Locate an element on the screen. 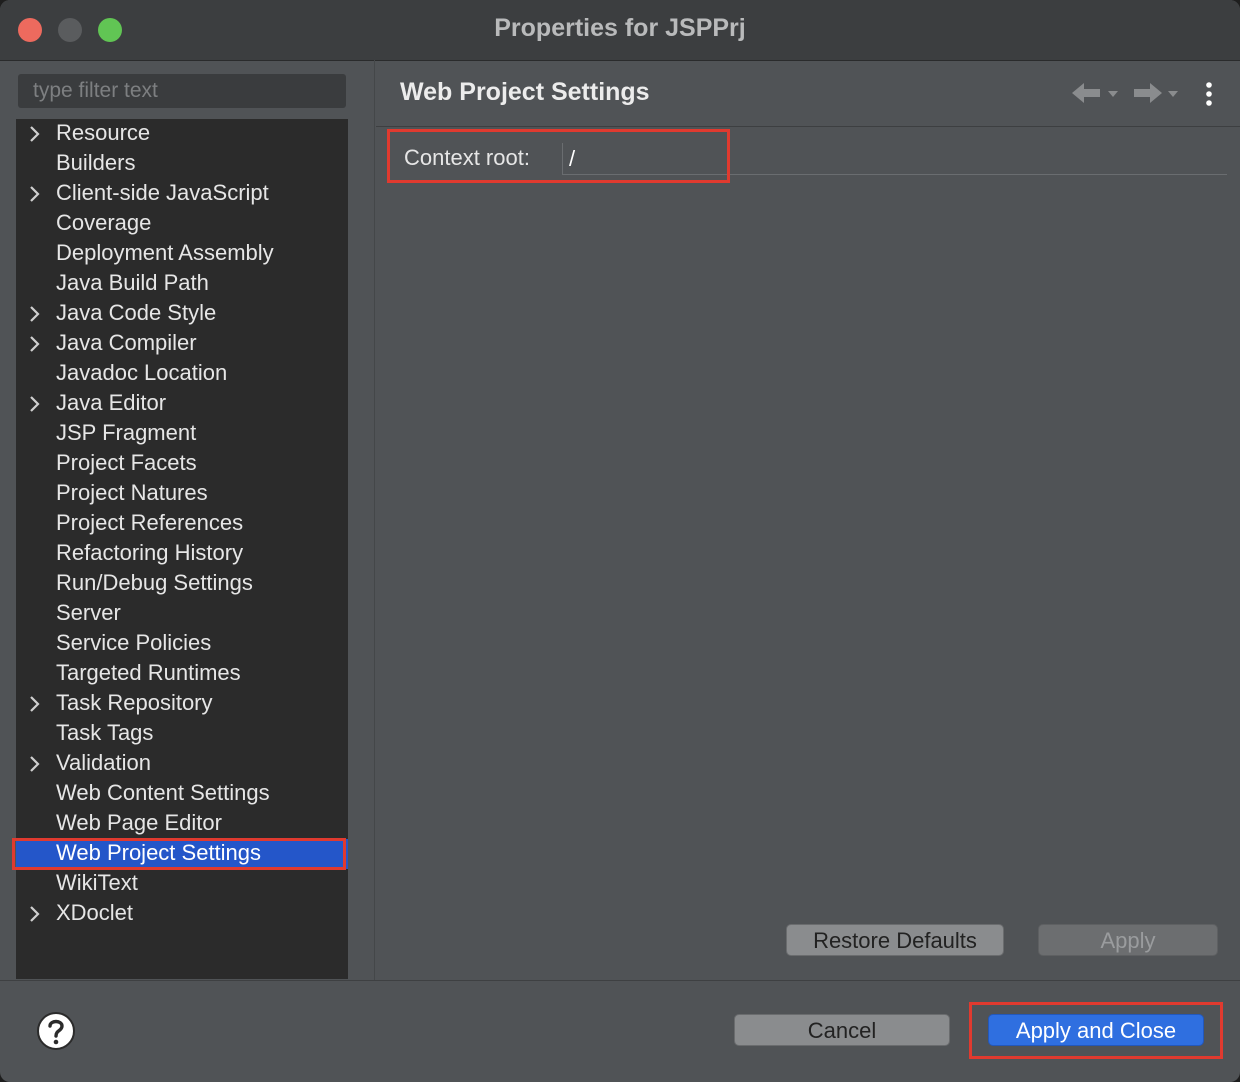 The image size is (1240, 1082). tree-item-label: Deployment Assembly is located at coordinates (165, 252).